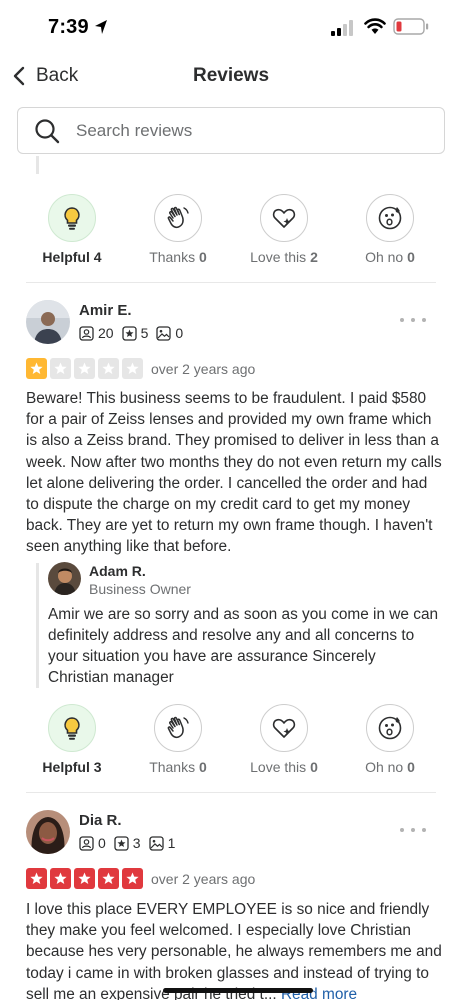  What do you see at coordinates (97, 257) in the screenshot?
I see `reaction-count: 4` at bounding box center [97, 257].